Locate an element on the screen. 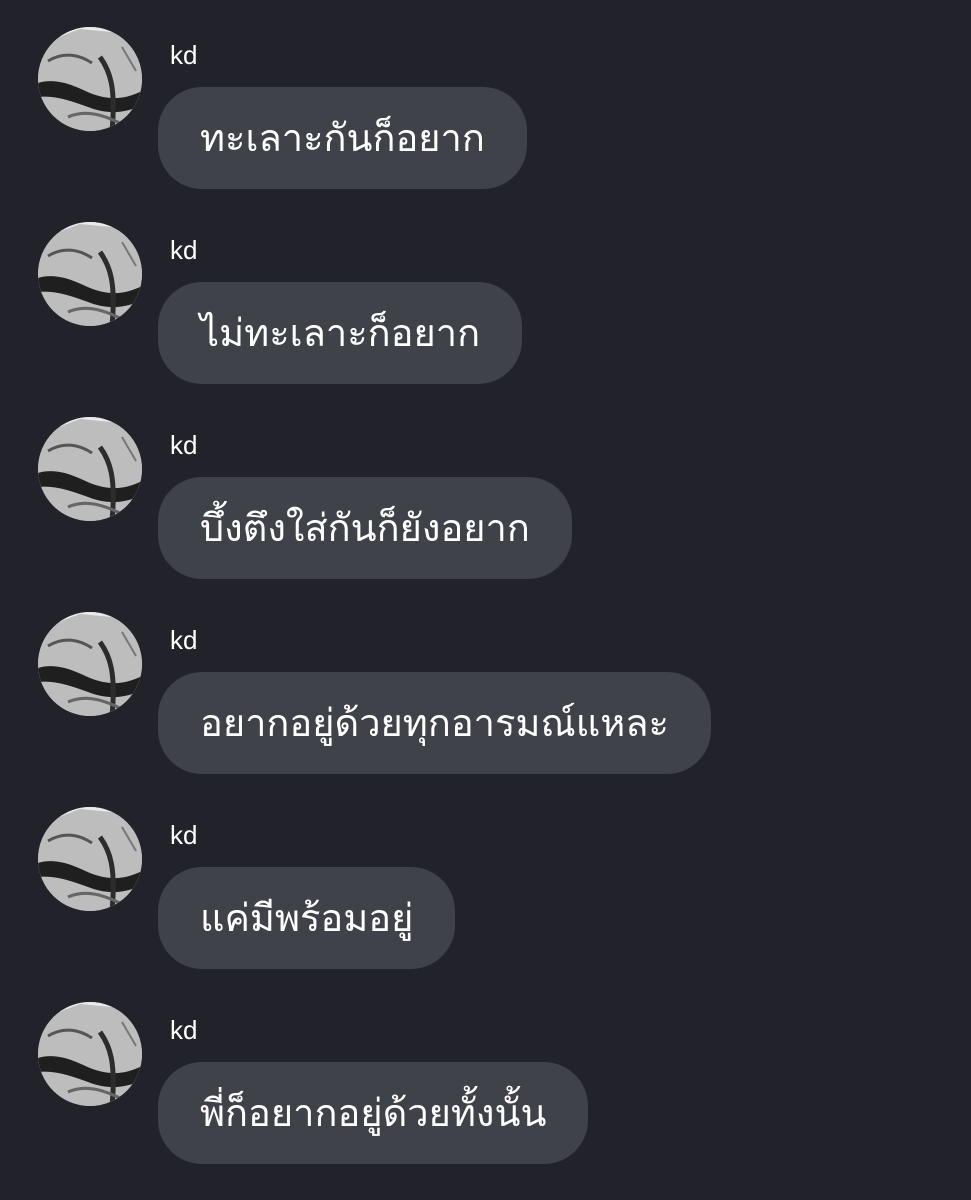 This screenshot has height=1200, width=971. message-bubble: ทะเลาะกันก็อยาก is located at coordinates (342, 138).